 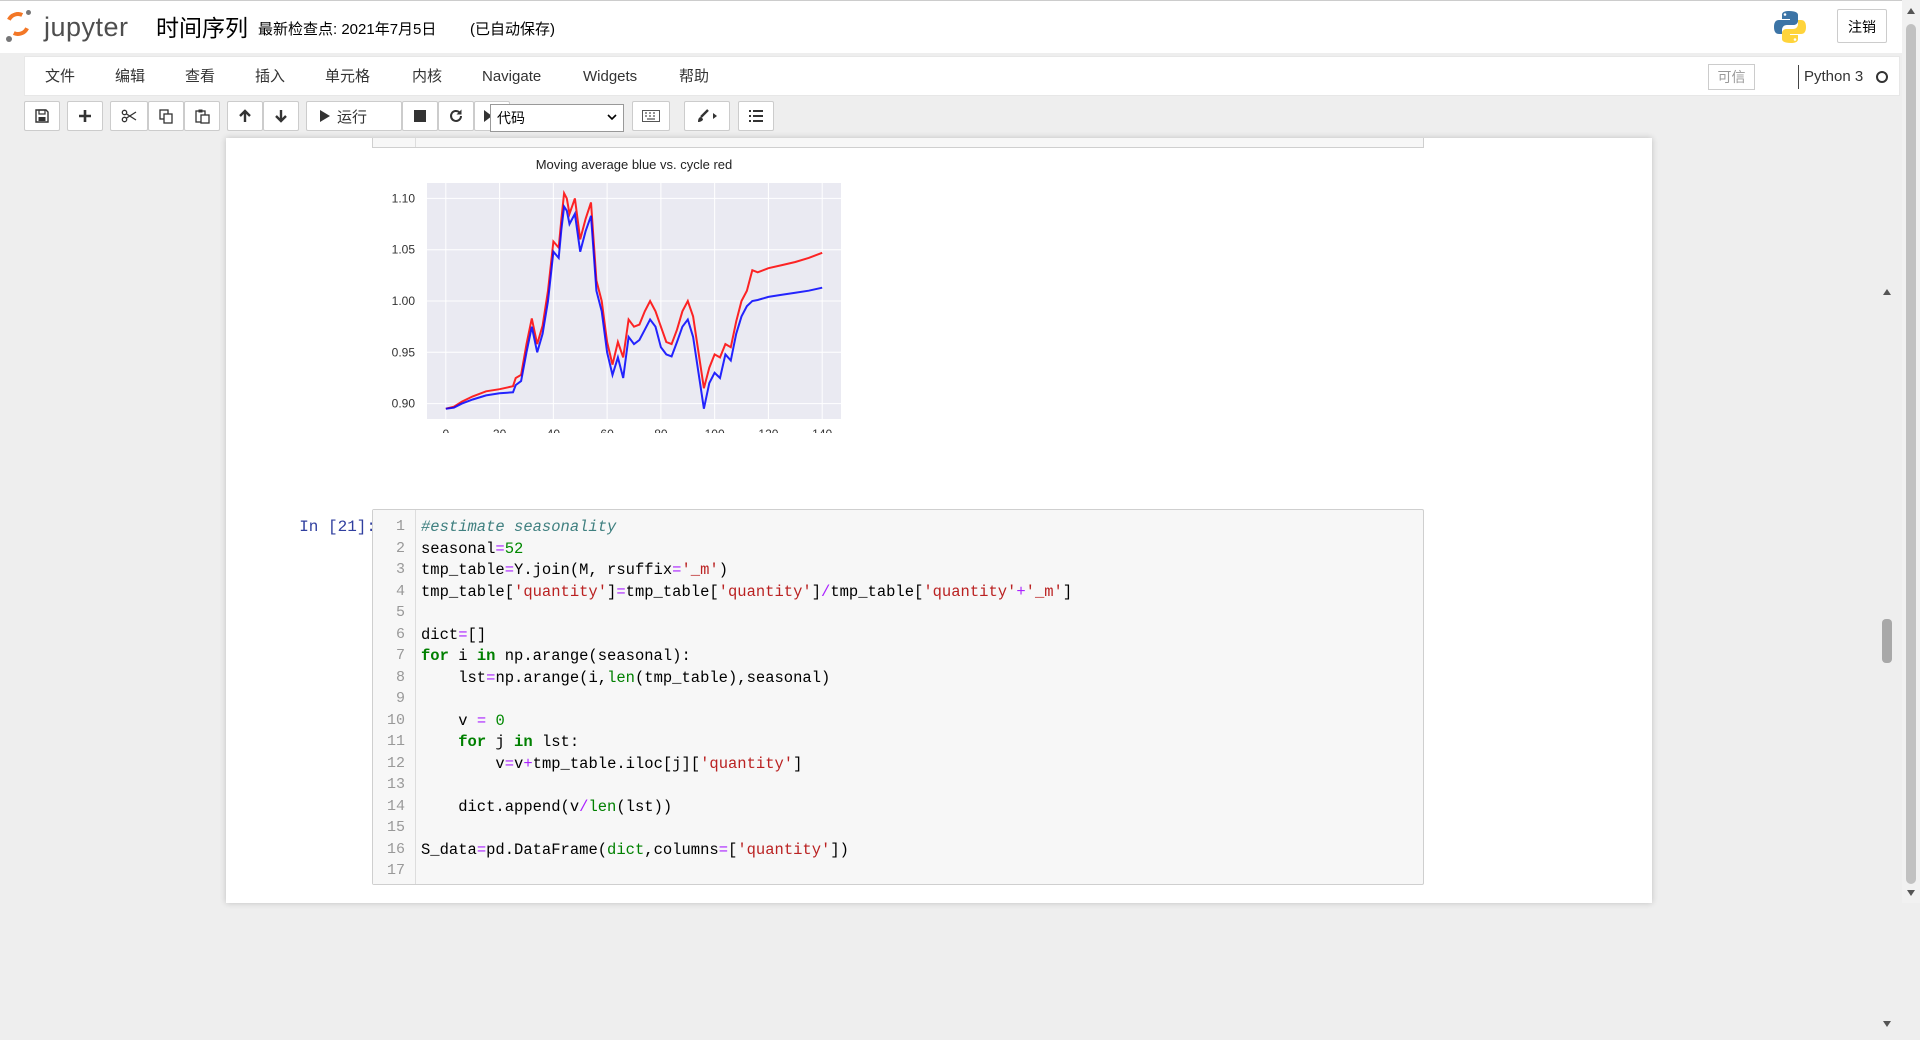 I want to click on celltoolbar-button, so click(x=707, y=116).